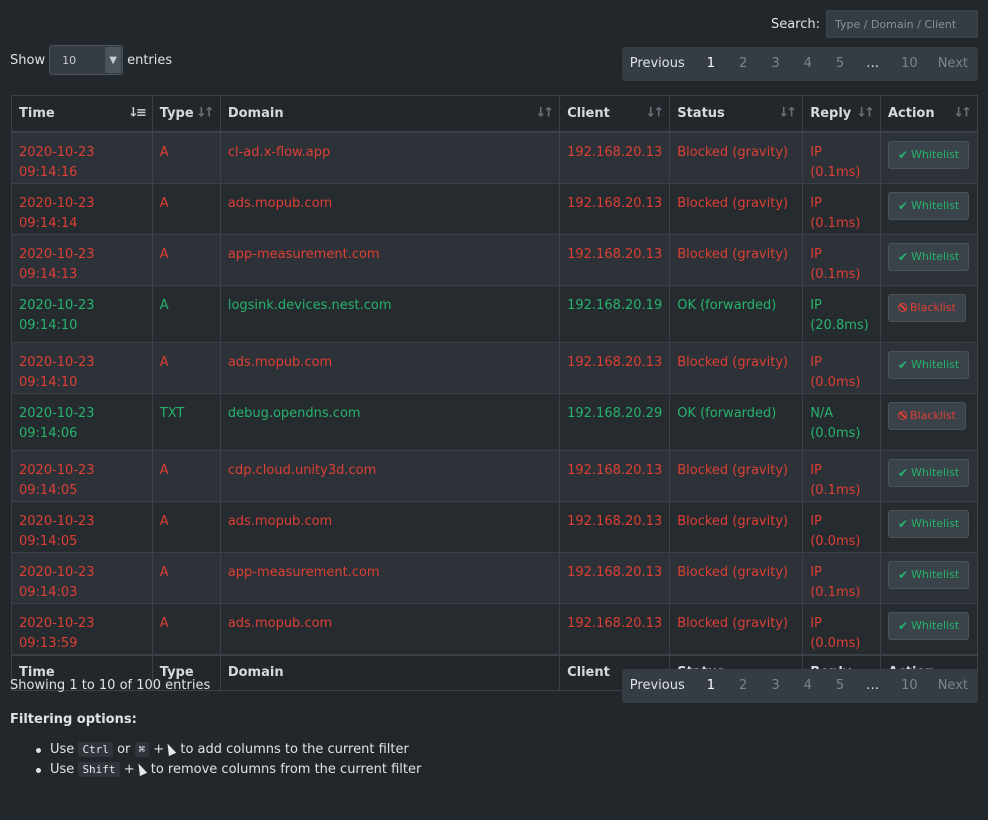 This screenshot has width=988, height=820. I want to click on column-header-status: Status ↓↑, so click(736, 114).